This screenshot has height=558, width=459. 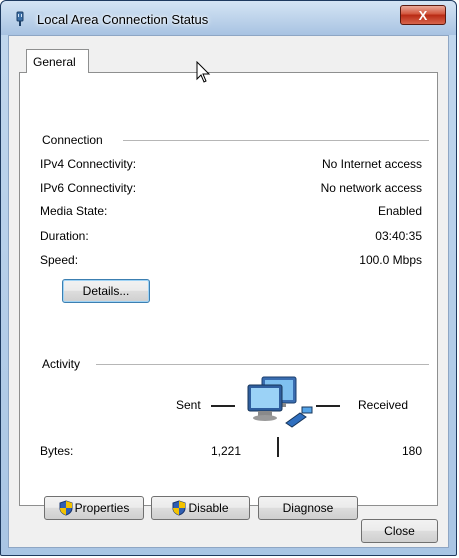 I want to click on speed-label: Speed:, so click(x=59, y=260).